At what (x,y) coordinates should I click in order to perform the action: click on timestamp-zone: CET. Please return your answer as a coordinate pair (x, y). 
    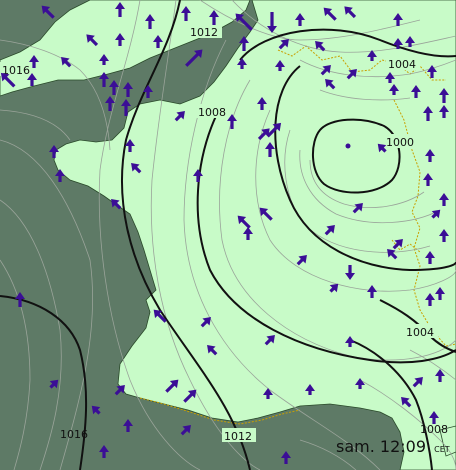
    Looking at the image, I should click on (442, 449).